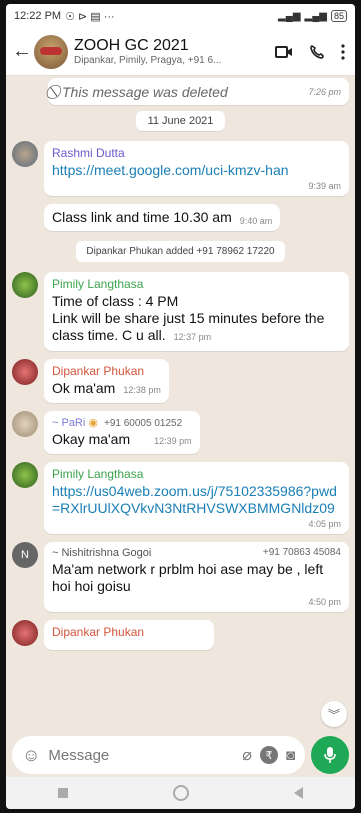  I want to click on double-chevron-down-icon: ︾, so click(333, 714).